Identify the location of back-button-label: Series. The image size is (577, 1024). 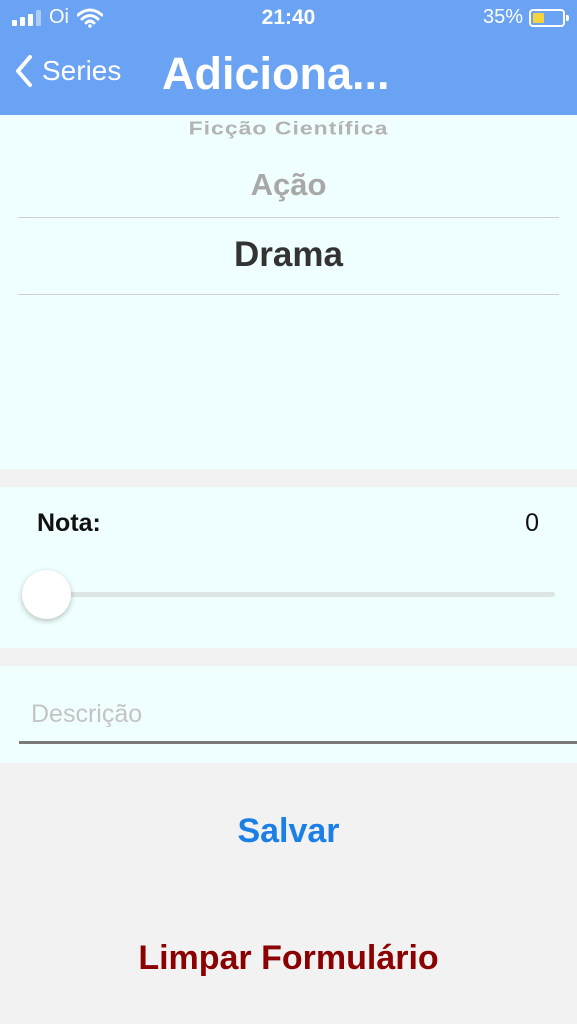
(82, 70).